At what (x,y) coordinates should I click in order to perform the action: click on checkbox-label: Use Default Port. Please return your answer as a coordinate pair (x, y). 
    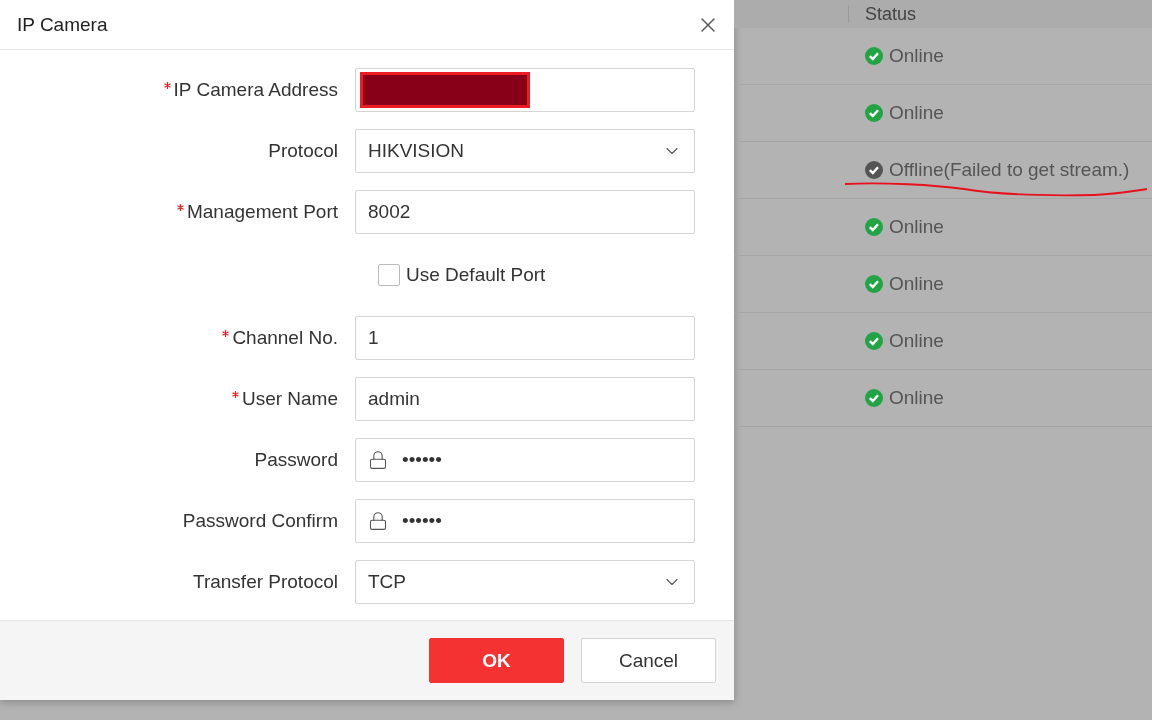
    Looking at the image, I should click on (476, 275).